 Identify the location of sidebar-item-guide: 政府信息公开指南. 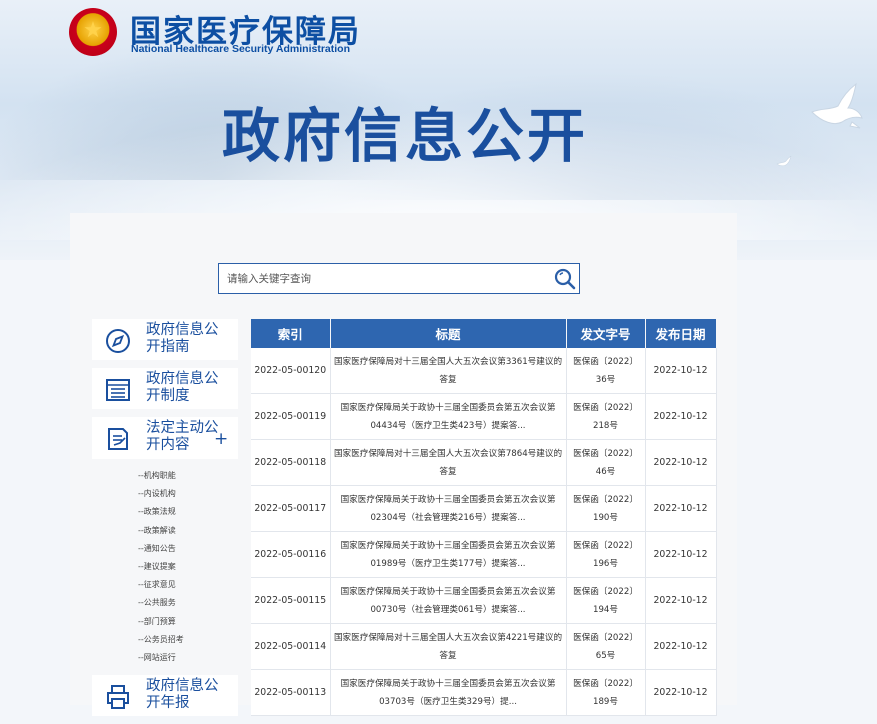
(165, 339).